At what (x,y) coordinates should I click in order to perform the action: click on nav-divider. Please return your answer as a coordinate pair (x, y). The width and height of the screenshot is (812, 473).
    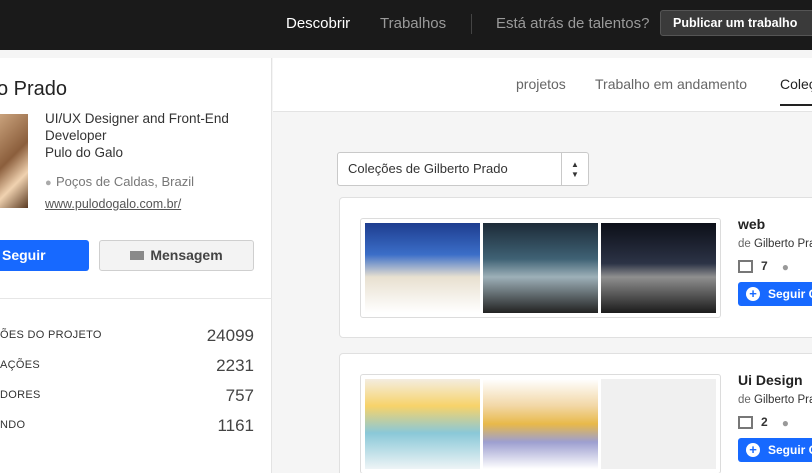
    Looking at the image, I should click on (471, 24).